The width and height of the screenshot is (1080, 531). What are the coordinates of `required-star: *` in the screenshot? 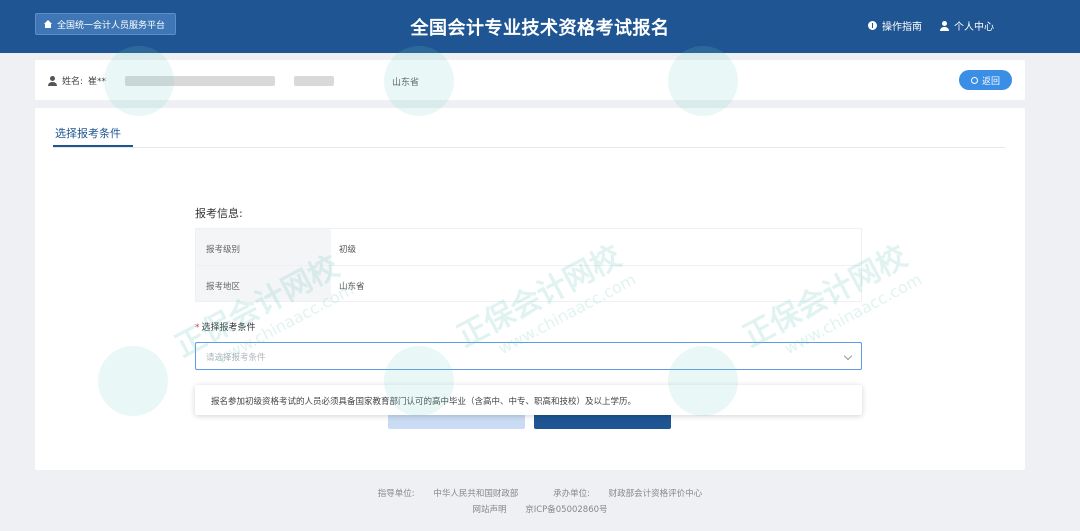 It's located at (197, 328).